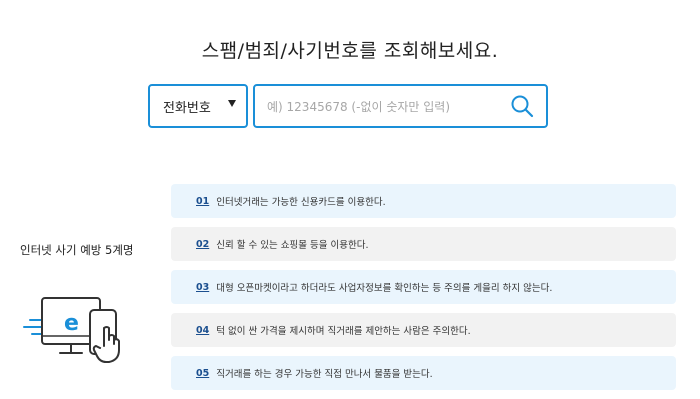  I want to click on tip-number: 03, so click(203, 287).